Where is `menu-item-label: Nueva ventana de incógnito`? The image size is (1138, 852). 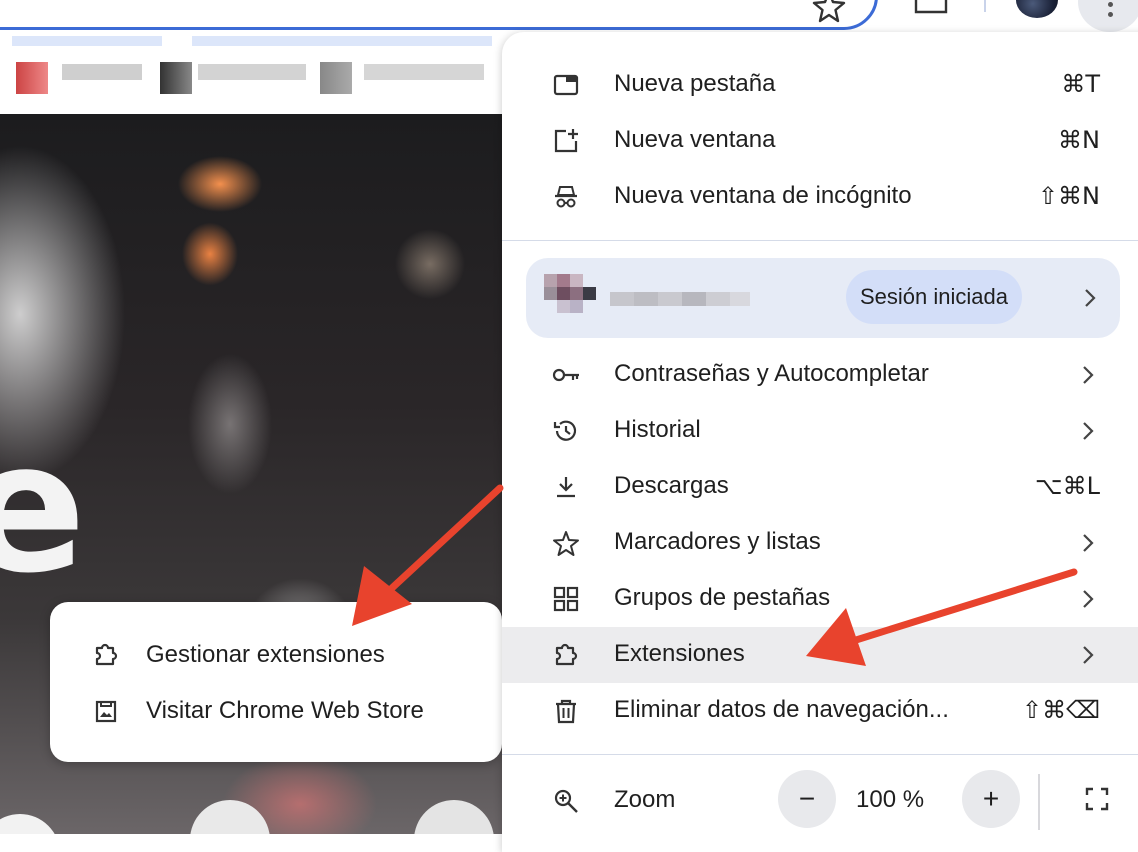 menu-item-label: Nueva ventana de incógnito is located at coordinates (763, 195).